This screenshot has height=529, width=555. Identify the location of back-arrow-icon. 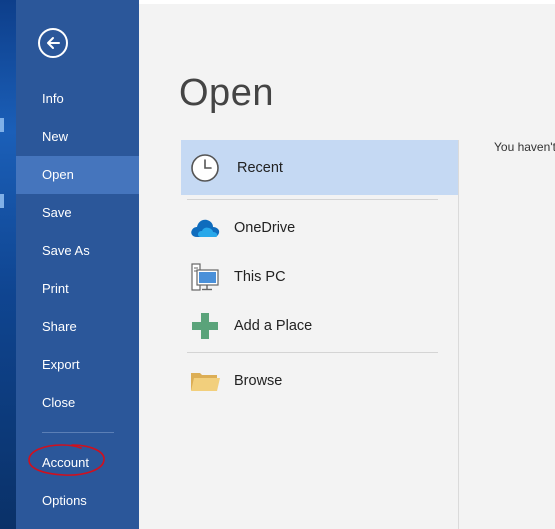
(53, 43).